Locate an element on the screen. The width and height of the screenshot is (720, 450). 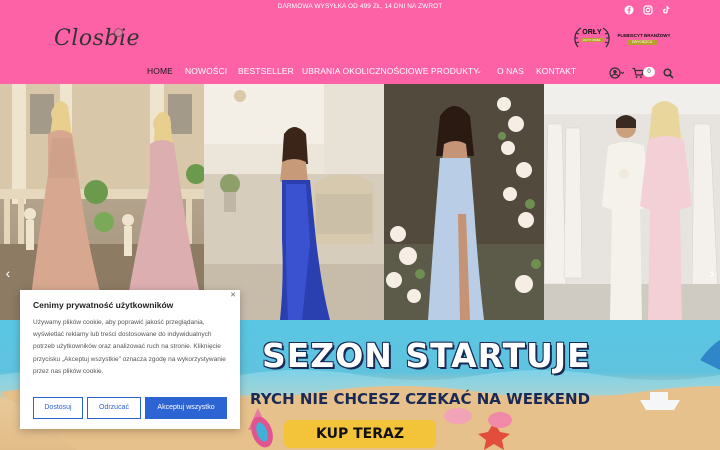
cart-icon is located at coordinates (638, 75).